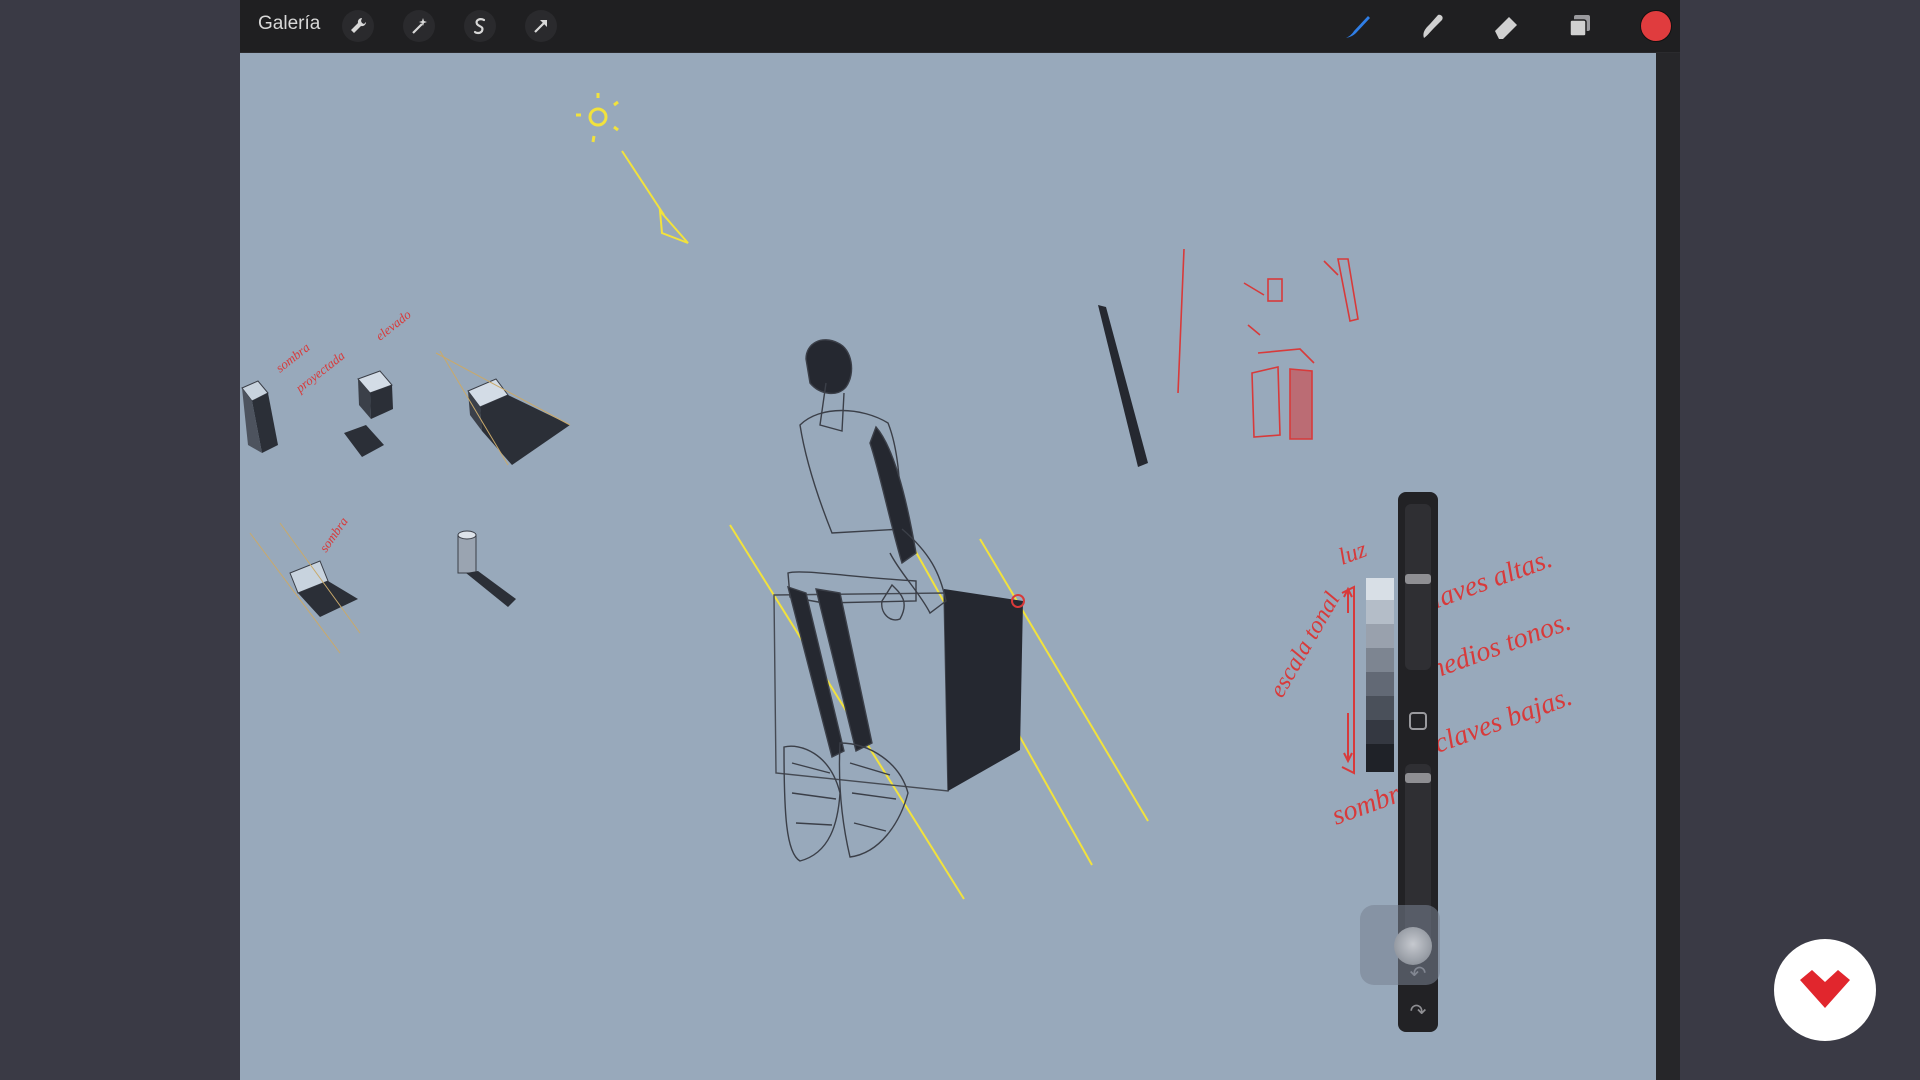 This screenshot has width=1920, height=1080. I want to click on quick-menu-ring-icon, so click(1413, 946).